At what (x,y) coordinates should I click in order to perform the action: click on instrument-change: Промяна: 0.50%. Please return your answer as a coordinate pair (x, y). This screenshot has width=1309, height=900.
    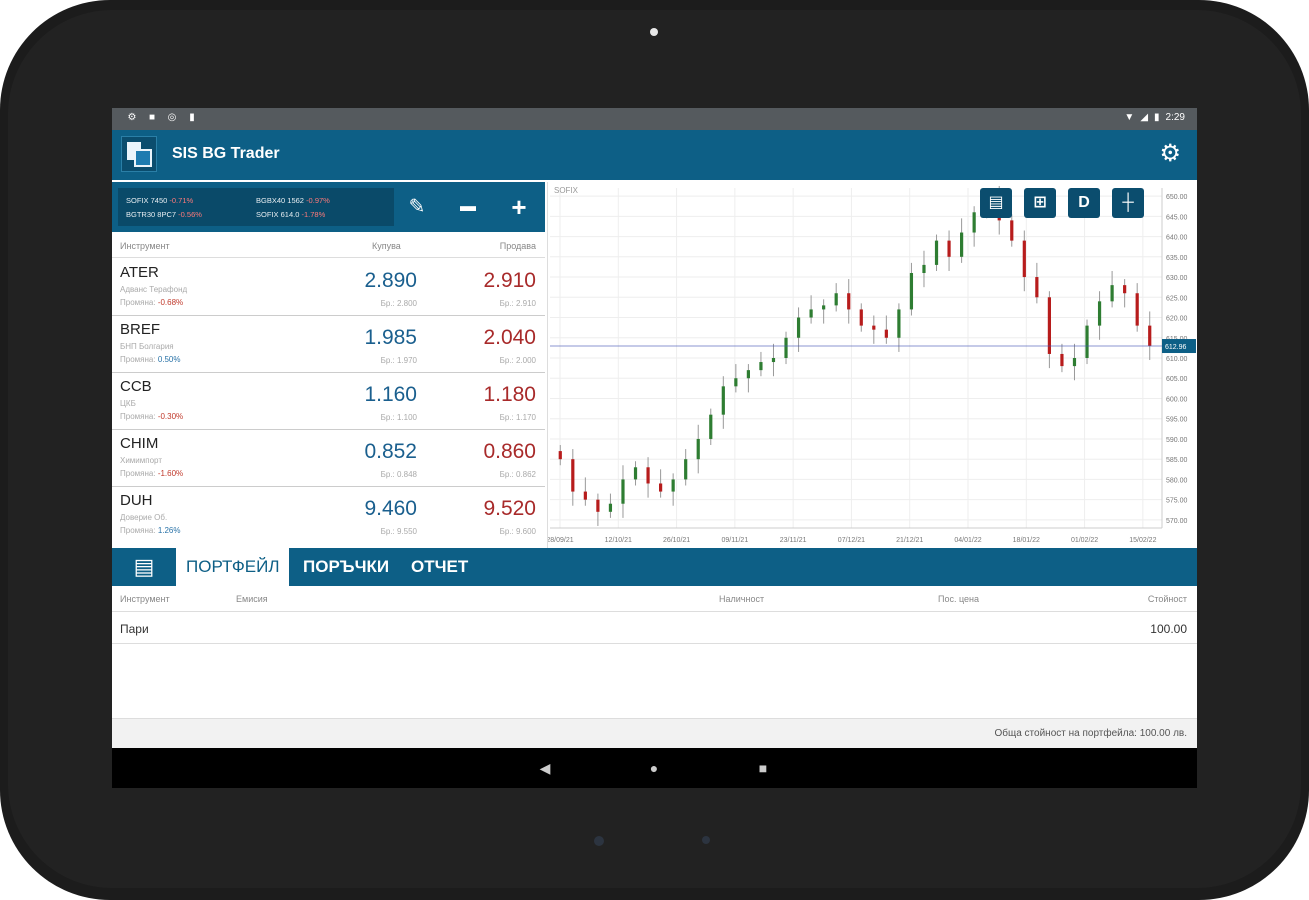
    Looking at the image, I should click on (150, 359).